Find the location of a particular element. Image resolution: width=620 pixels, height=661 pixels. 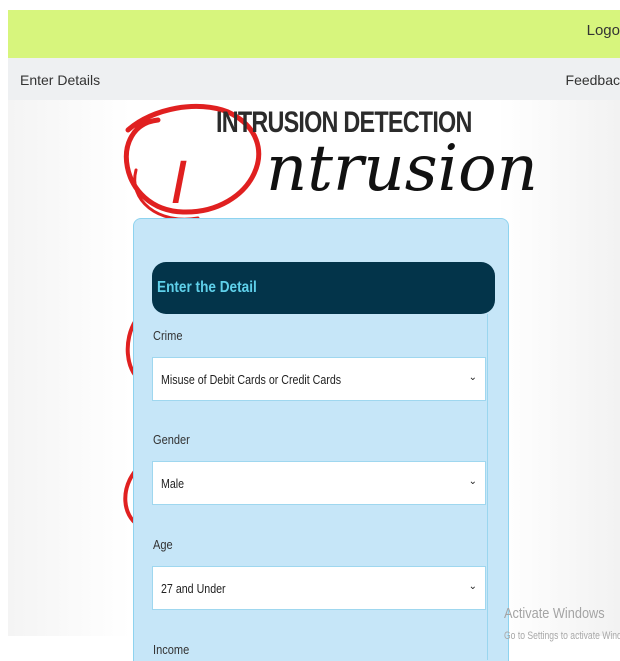

income-label: Income is located at coordinates (171, 649).